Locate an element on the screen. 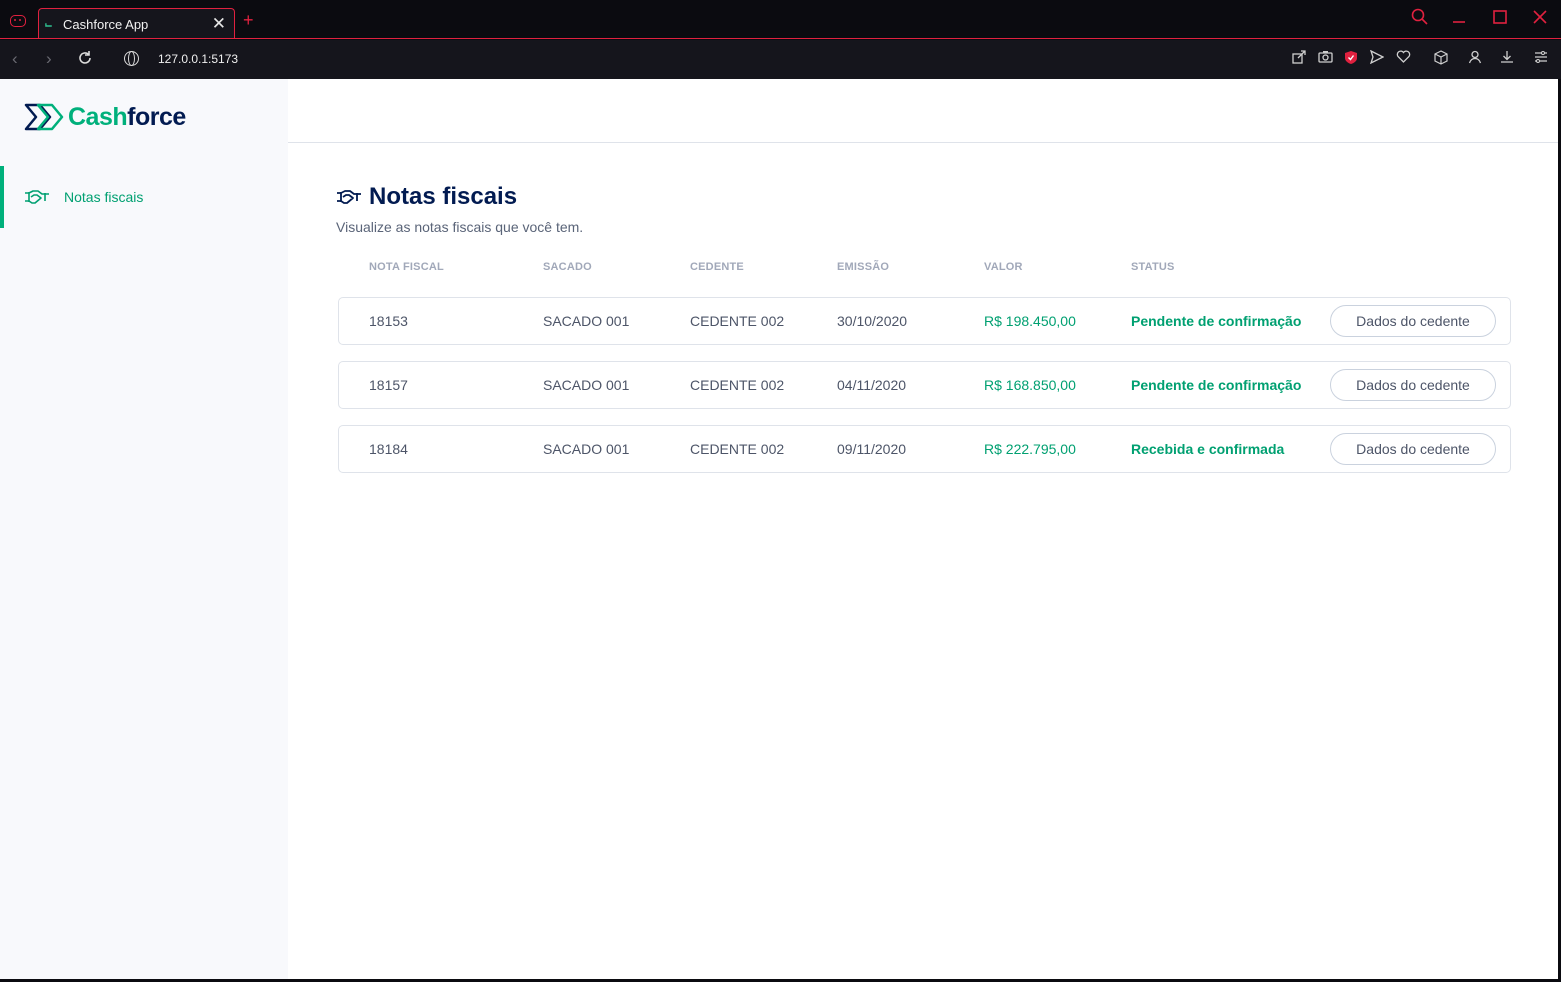  cell-emissao: 04/11/2020 is located at coordinates (872, 385).